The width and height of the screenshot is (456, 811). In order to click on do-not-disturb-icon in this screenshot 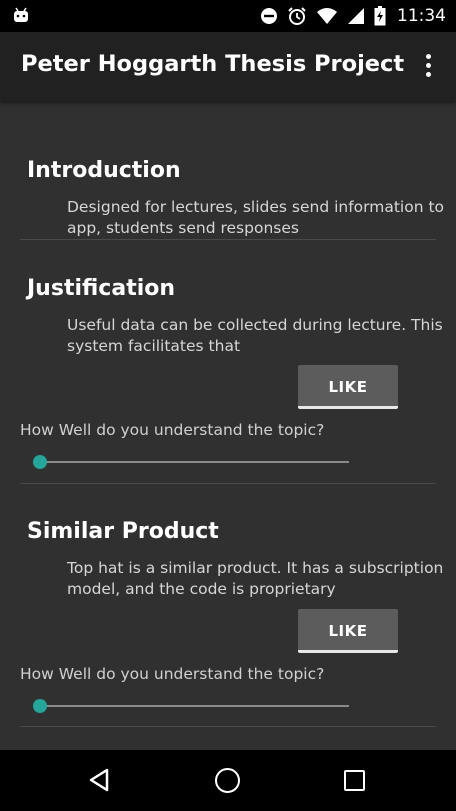, I will do `click(269, 16)`.